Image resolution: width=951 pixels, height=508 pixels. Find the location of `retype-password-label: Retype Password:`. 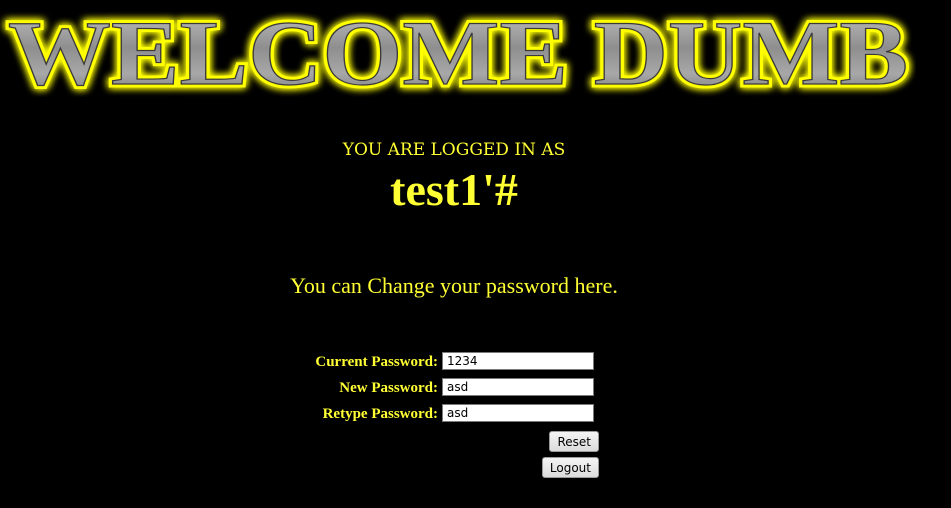

retype-password-label: Retype Password: is located at coordinates (380, 414).